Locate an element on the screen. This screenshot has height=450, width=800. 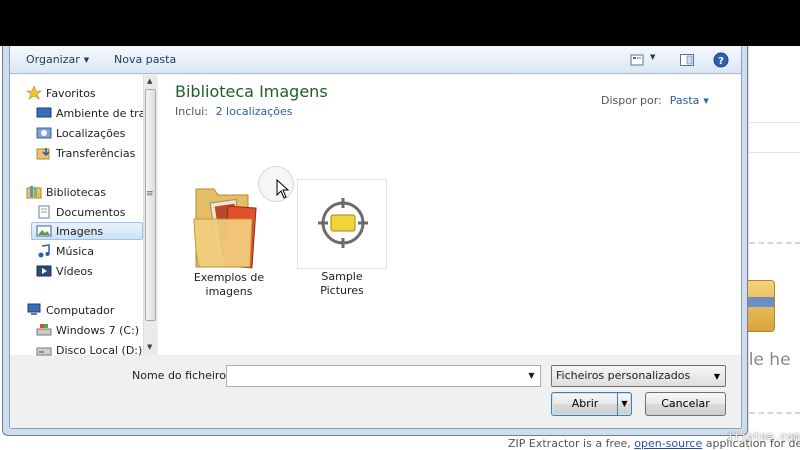
grip-icon: ≡ is located at coordinates (150, 194).